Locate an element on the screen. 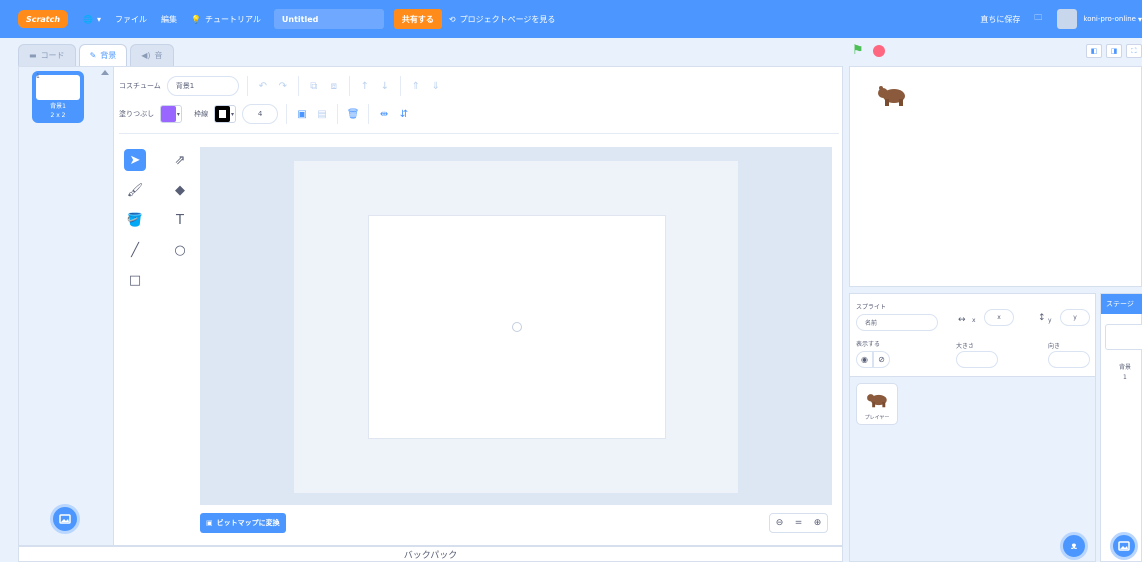 The width and height of the screenshot is (1142, 562). redo-icon: ↷ is located at coordinates (283, 86).